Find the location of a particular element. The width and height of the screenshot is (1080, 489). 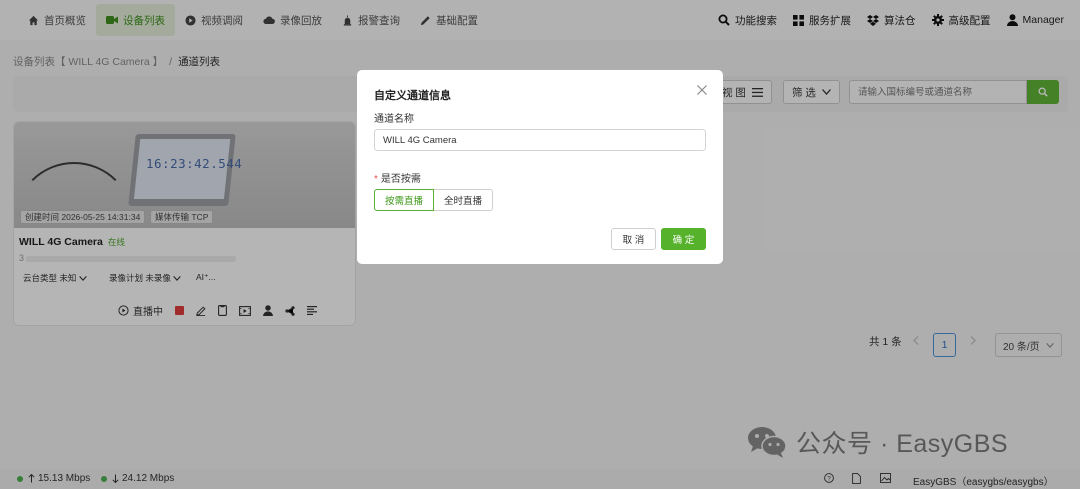

confirm-button: 确 定 is located at coordinates (683, 239).